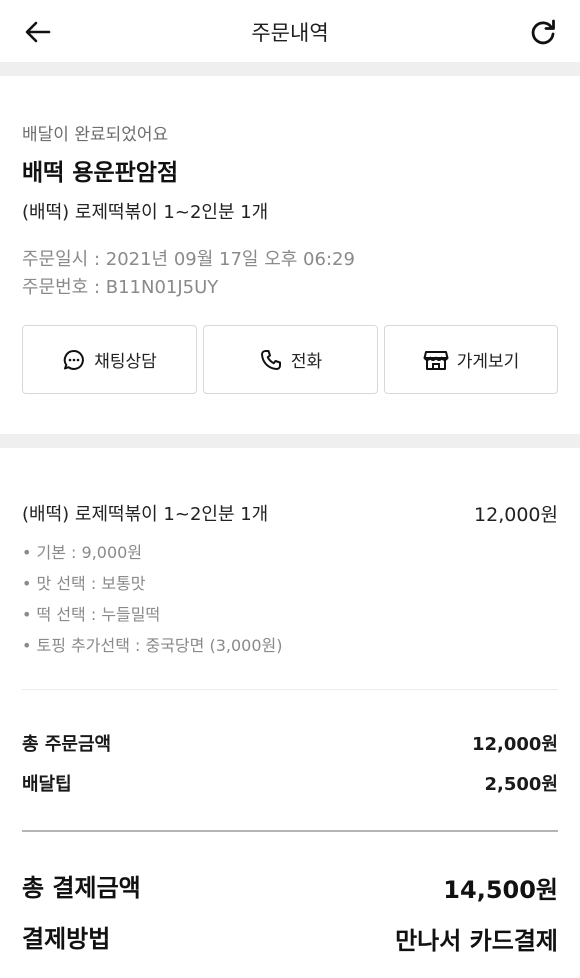  What do you see at coordinates (500, 890) in the screenshot?
I see `payment-total-value: 14,500원` at bounding box center [500, 890].